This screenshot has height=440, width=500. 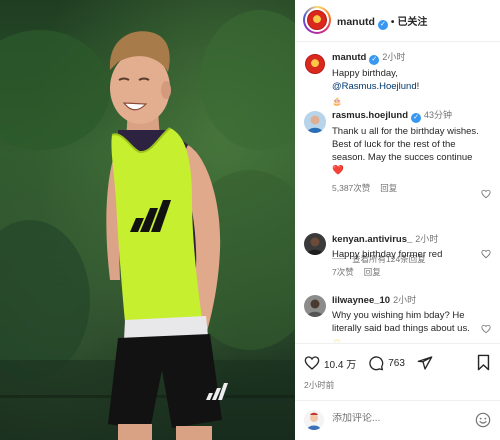 What do you see at coordinates (394, 57) in the screenshot?
I see `caption-time: 2小时` at bounding box center [394, 57].